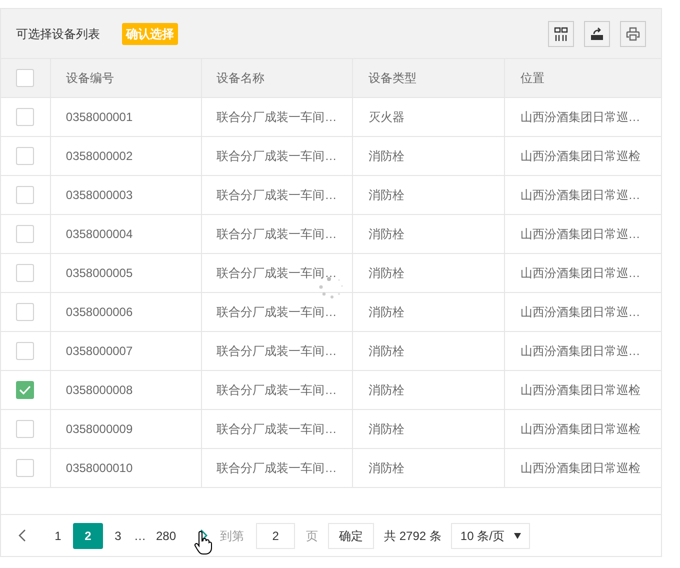  Describe the element at coordinates (99, 390) in the screenshot. I see `table-cell-text: 0358000008` at that location.